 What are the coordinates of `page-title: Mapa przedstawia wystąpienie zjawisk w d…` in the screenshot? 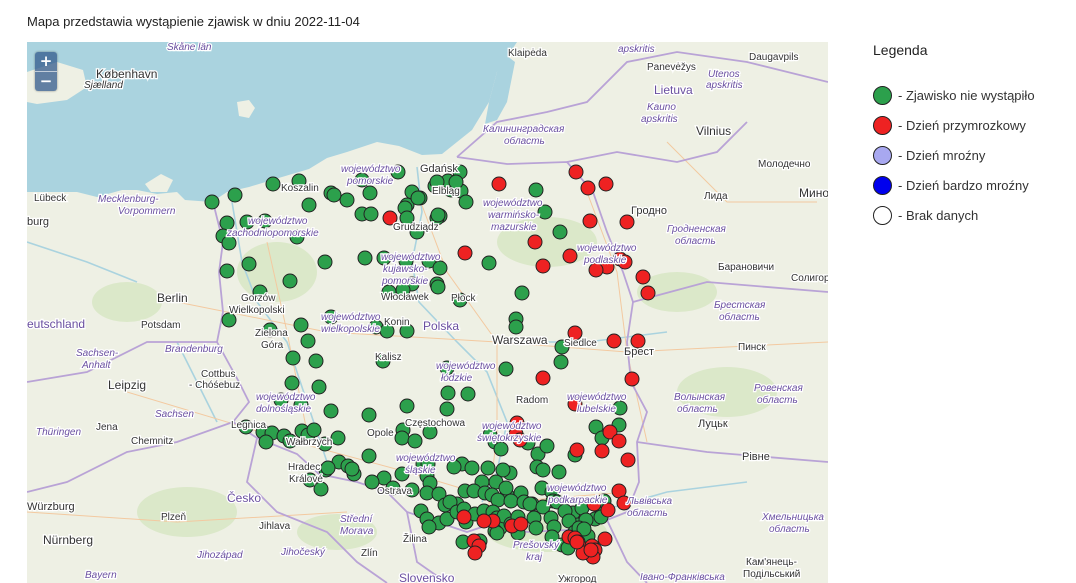 It's located at (193, 21).